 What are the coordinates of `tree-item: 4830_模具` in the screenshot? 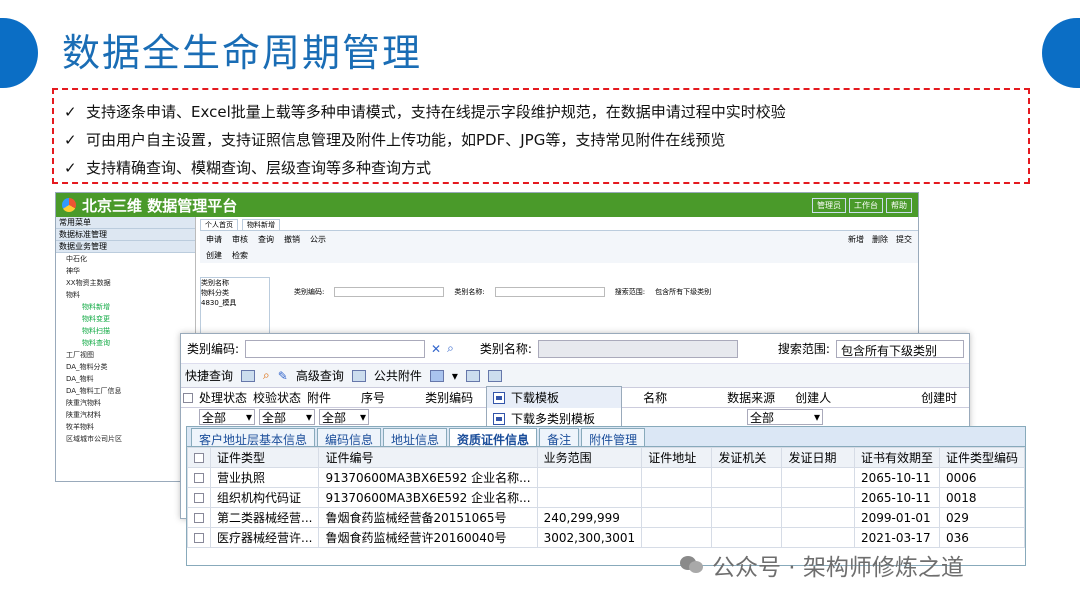 It's located at (235, 303).